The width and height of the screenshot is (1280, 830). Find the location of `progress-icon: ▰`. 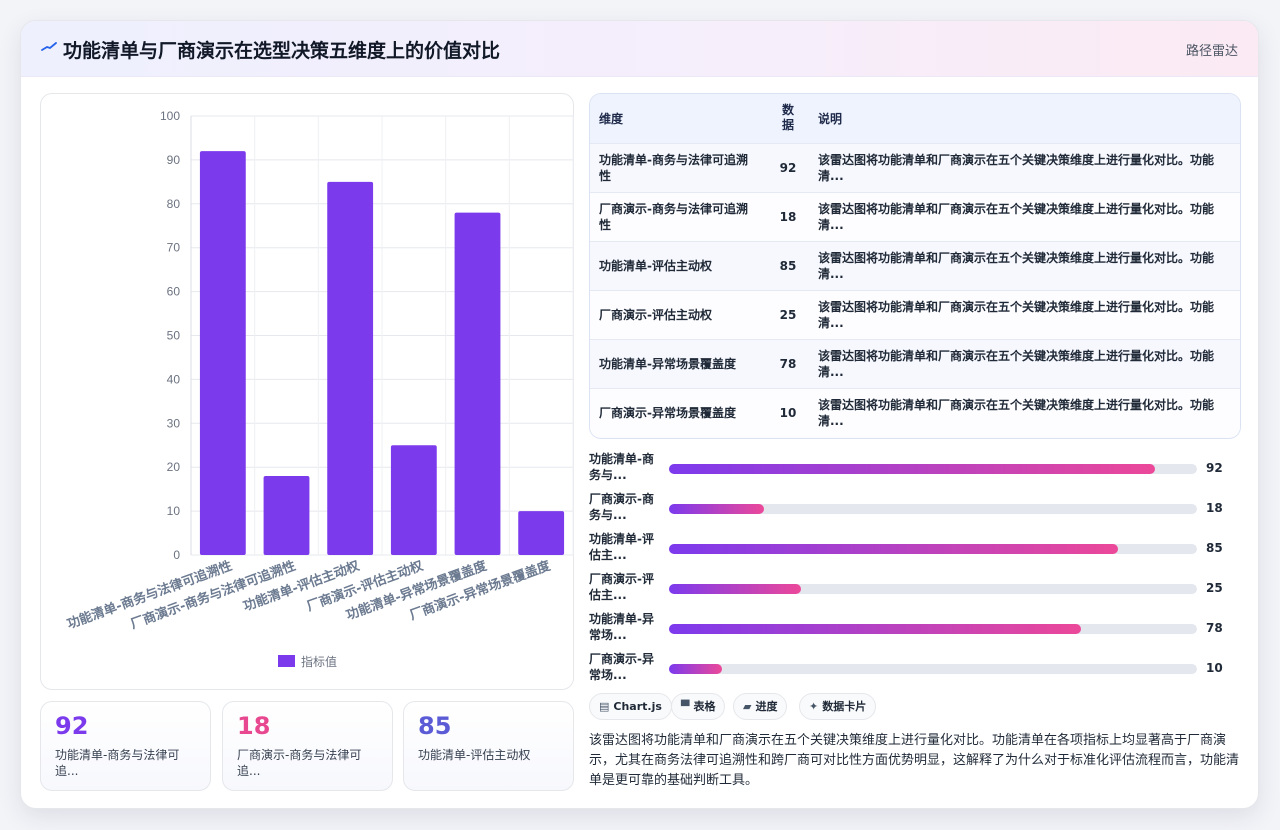

progress-icon: ▰ is located at coordinates (747, 706).